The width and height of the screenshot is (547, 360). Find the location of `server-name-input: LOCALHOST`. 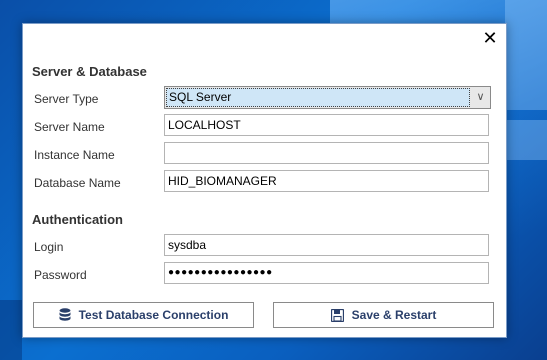

server-name-input: LOCALHOST is located at coordinates (326, 125).